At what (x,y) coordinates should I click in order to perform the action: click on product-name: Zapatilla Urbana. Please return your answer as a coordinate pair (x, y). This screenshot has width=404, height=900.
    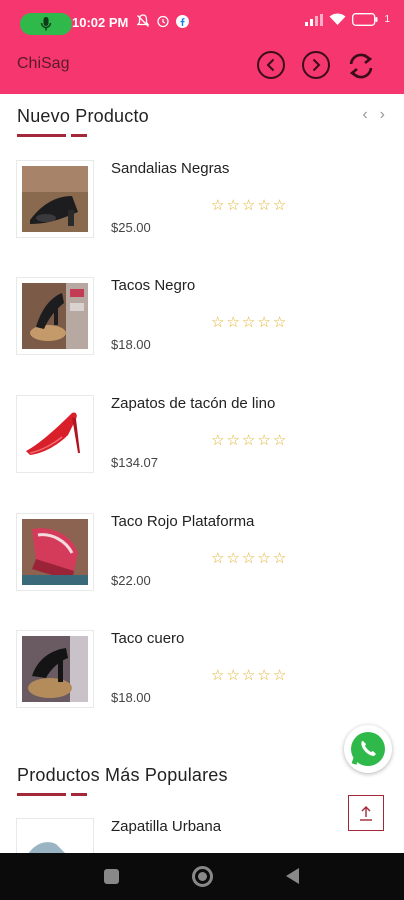
    Looking at the image, I should click on (166, 826).